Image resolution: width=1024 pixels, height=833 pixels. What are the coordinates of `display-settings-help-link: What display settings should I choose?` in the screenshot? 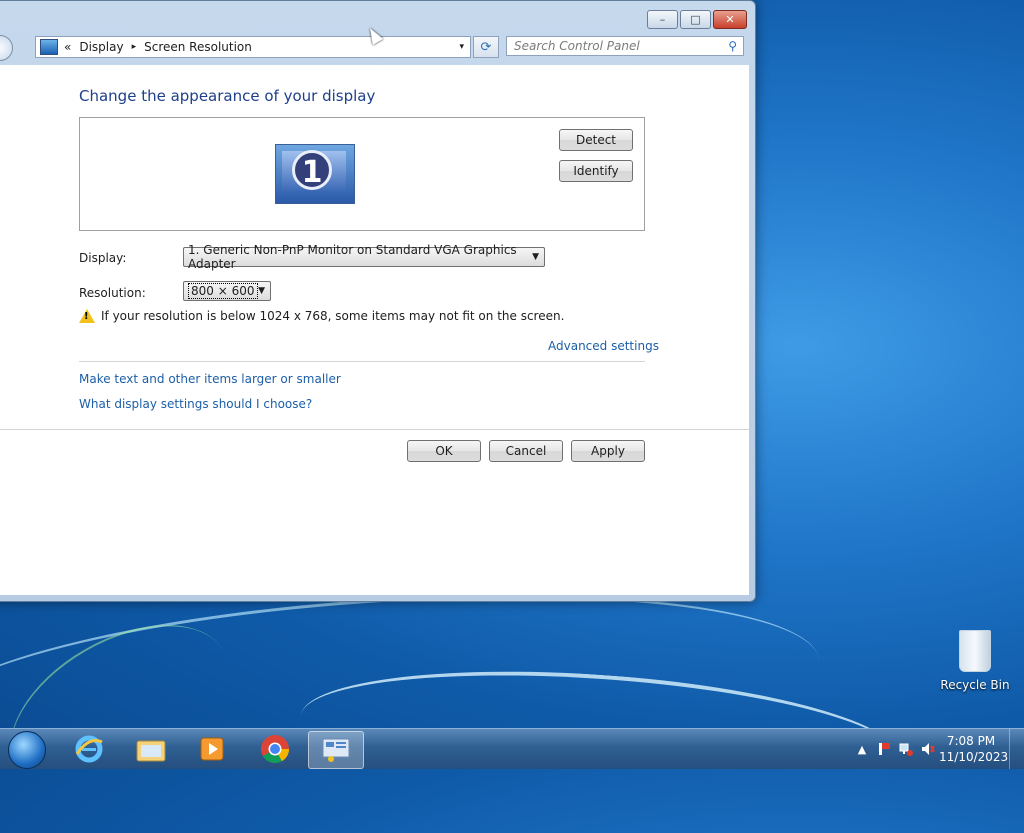 It's located at (195, 404).